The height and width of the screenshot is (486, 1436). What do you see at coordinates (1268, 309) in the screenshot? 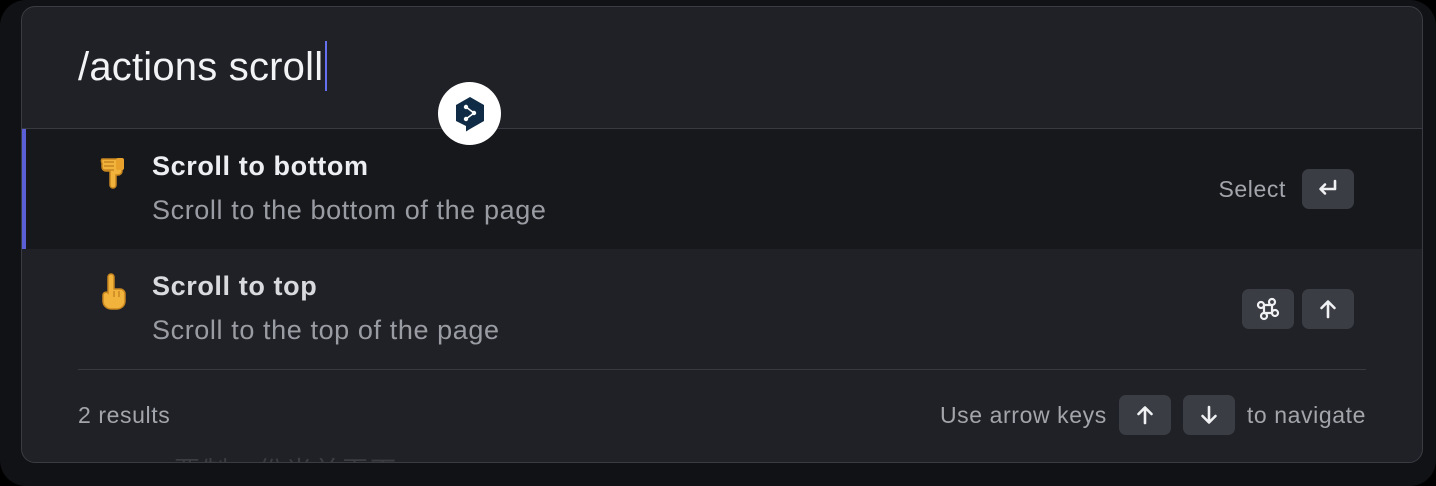
I see `command-key-icon` at bounding box center [1268, 309].